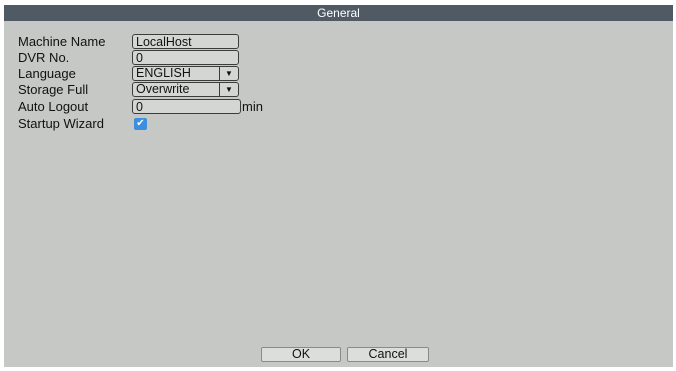 The height and width of the screenshot is (371, 676). I want to click on storage-full-select: Overwrite ▼, so click(185, 89).